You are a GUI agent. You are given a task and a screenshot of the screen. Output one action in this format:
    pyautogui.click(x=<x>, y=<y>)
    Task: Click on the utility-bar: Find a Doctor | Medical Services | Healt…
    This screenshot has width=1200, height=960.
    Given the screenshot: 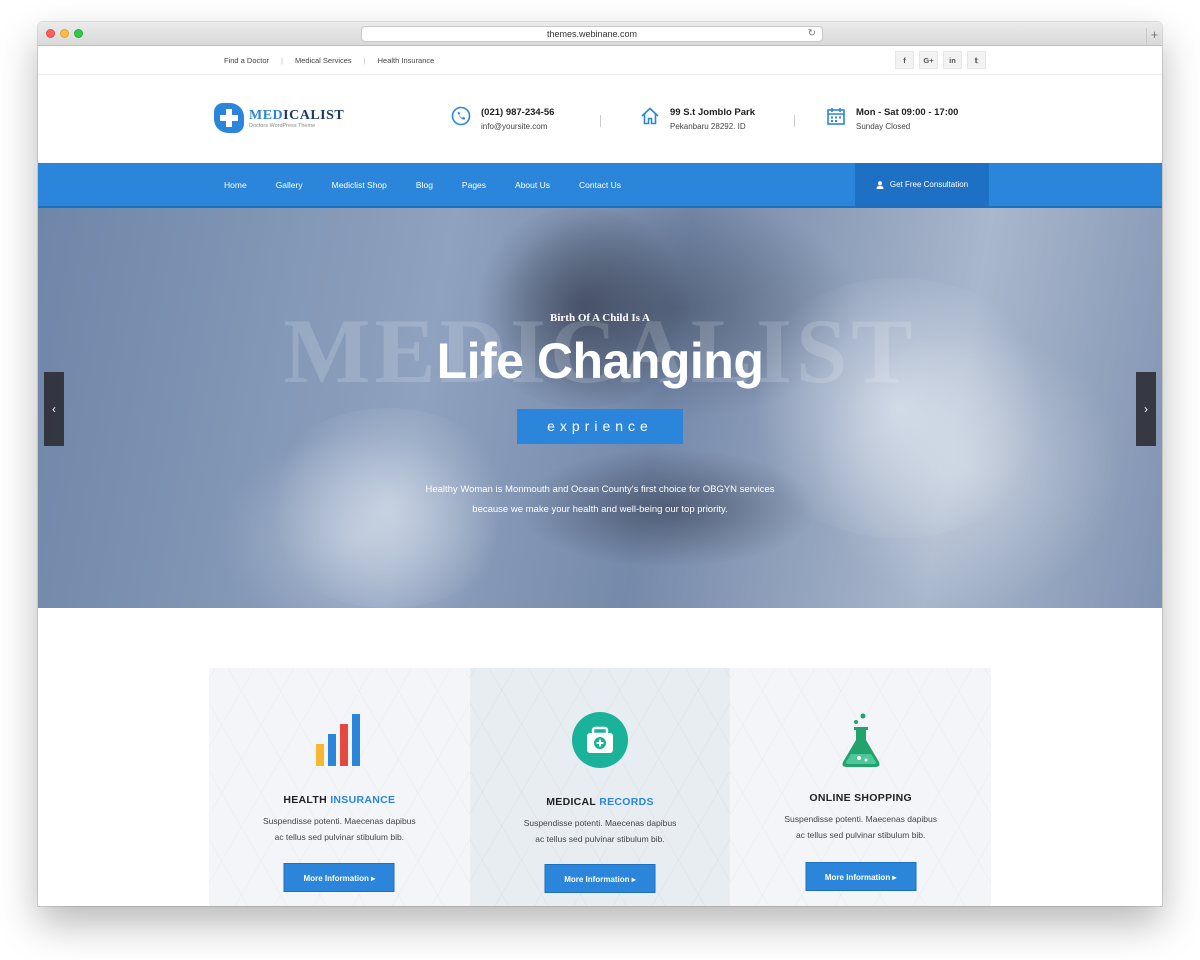 What is the action you would take?
    pyautogui.click(x=600, y=60)
    